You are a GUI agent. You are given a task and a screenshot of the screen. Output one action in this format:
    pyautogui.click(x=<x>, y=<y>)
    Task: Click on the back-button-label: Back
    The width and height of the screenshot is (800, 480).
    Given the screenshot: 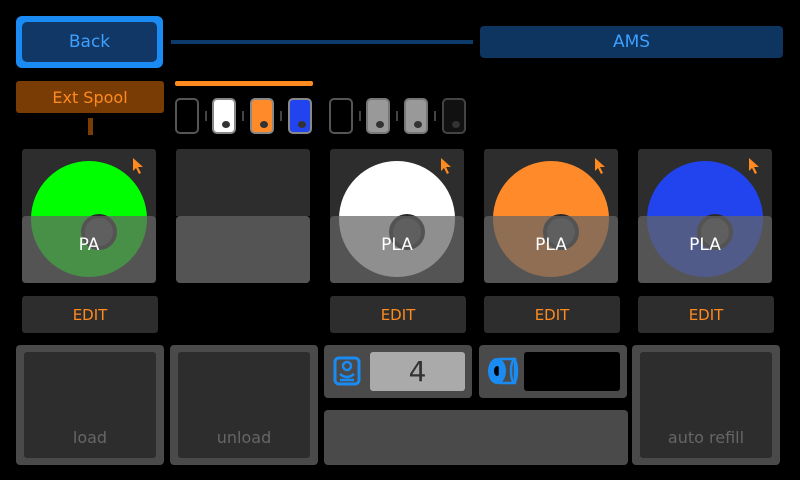 What is the action you would take?
    pyautogui.click(x=89, y=42)
    